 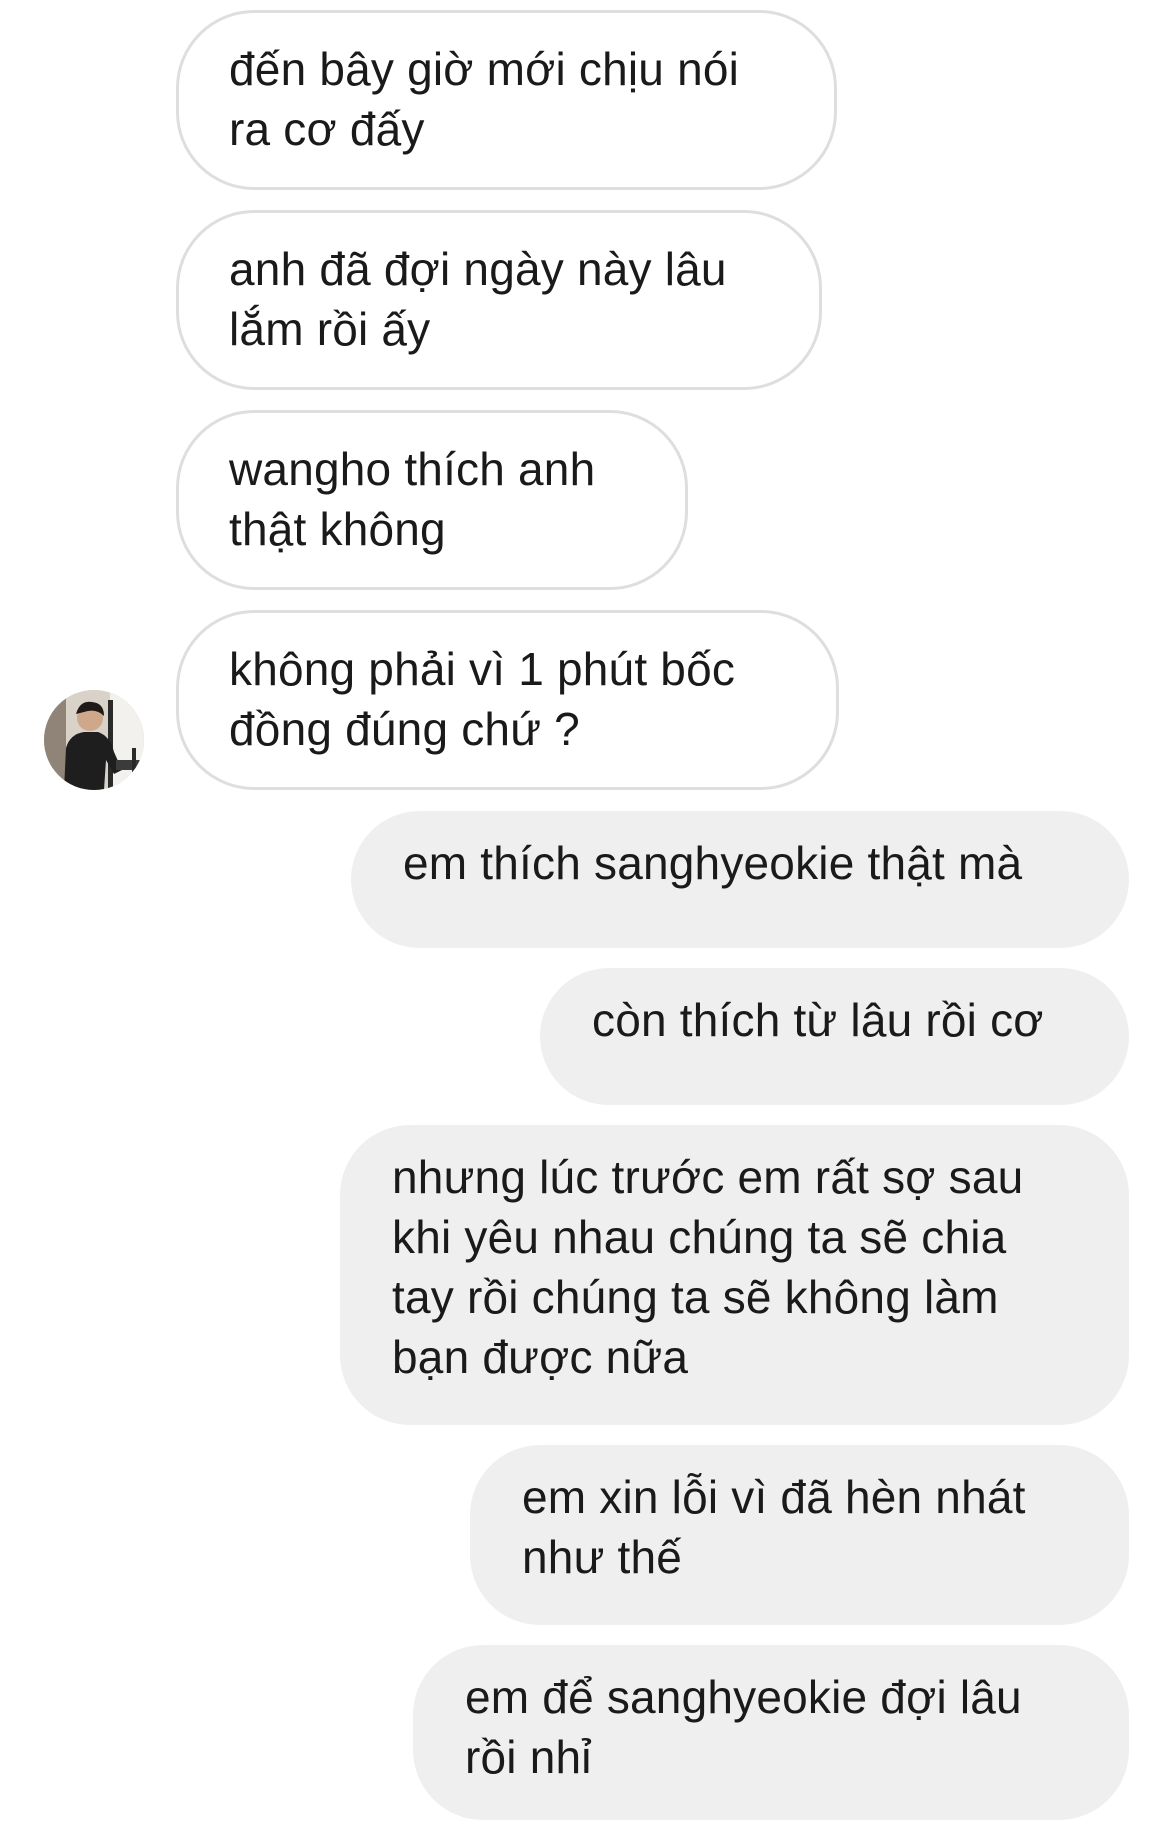 What do you see at coordinates (482, 699) in the screenshot?
I see `message-text: không phải vì 1 phút bốc đồng đúng chứ ?` at bounding box center [482, 699].